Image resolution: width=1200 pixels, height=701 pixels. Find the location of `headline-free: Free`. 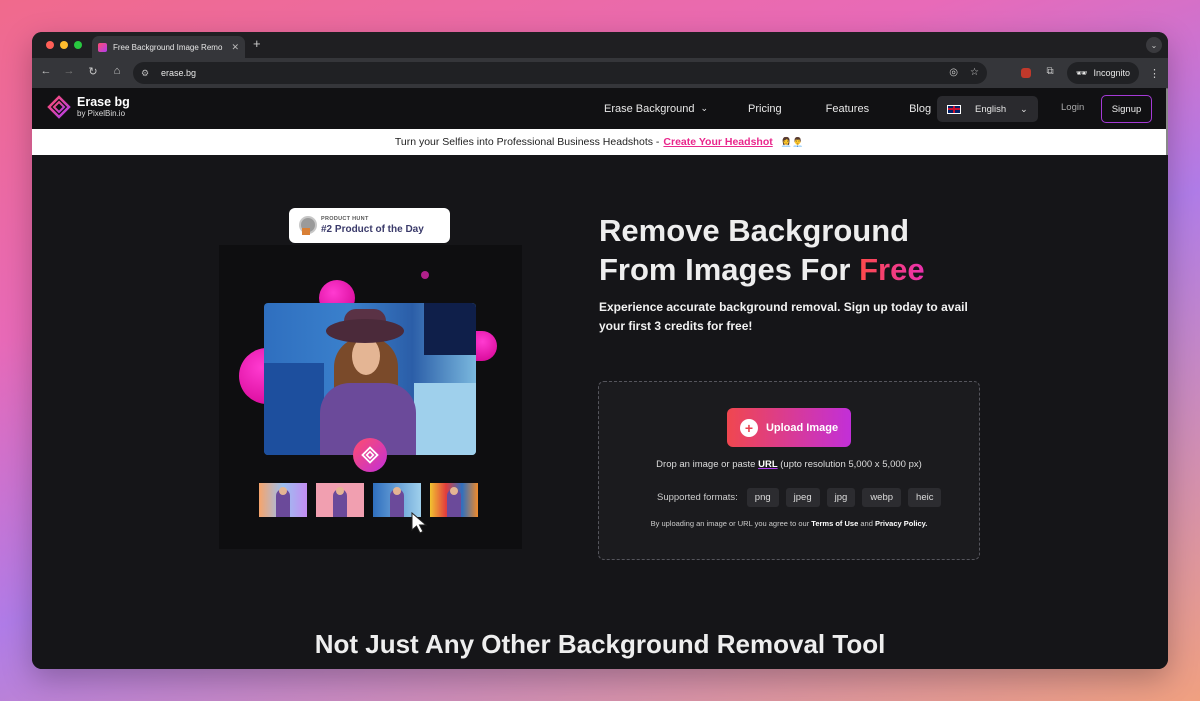

headline-free: Free is located at coordinates (892, 269).